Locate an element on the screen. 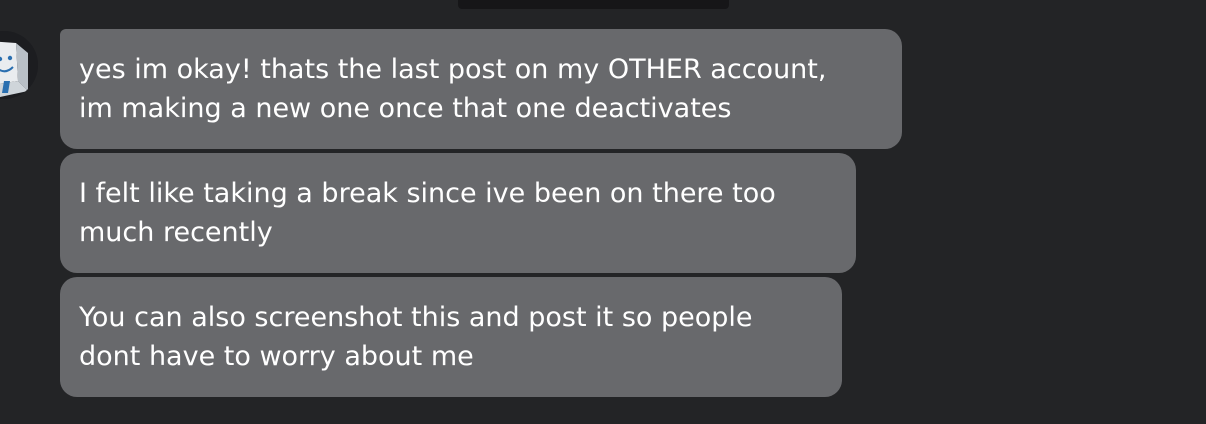  avatar is located at coordinates (19, 65).